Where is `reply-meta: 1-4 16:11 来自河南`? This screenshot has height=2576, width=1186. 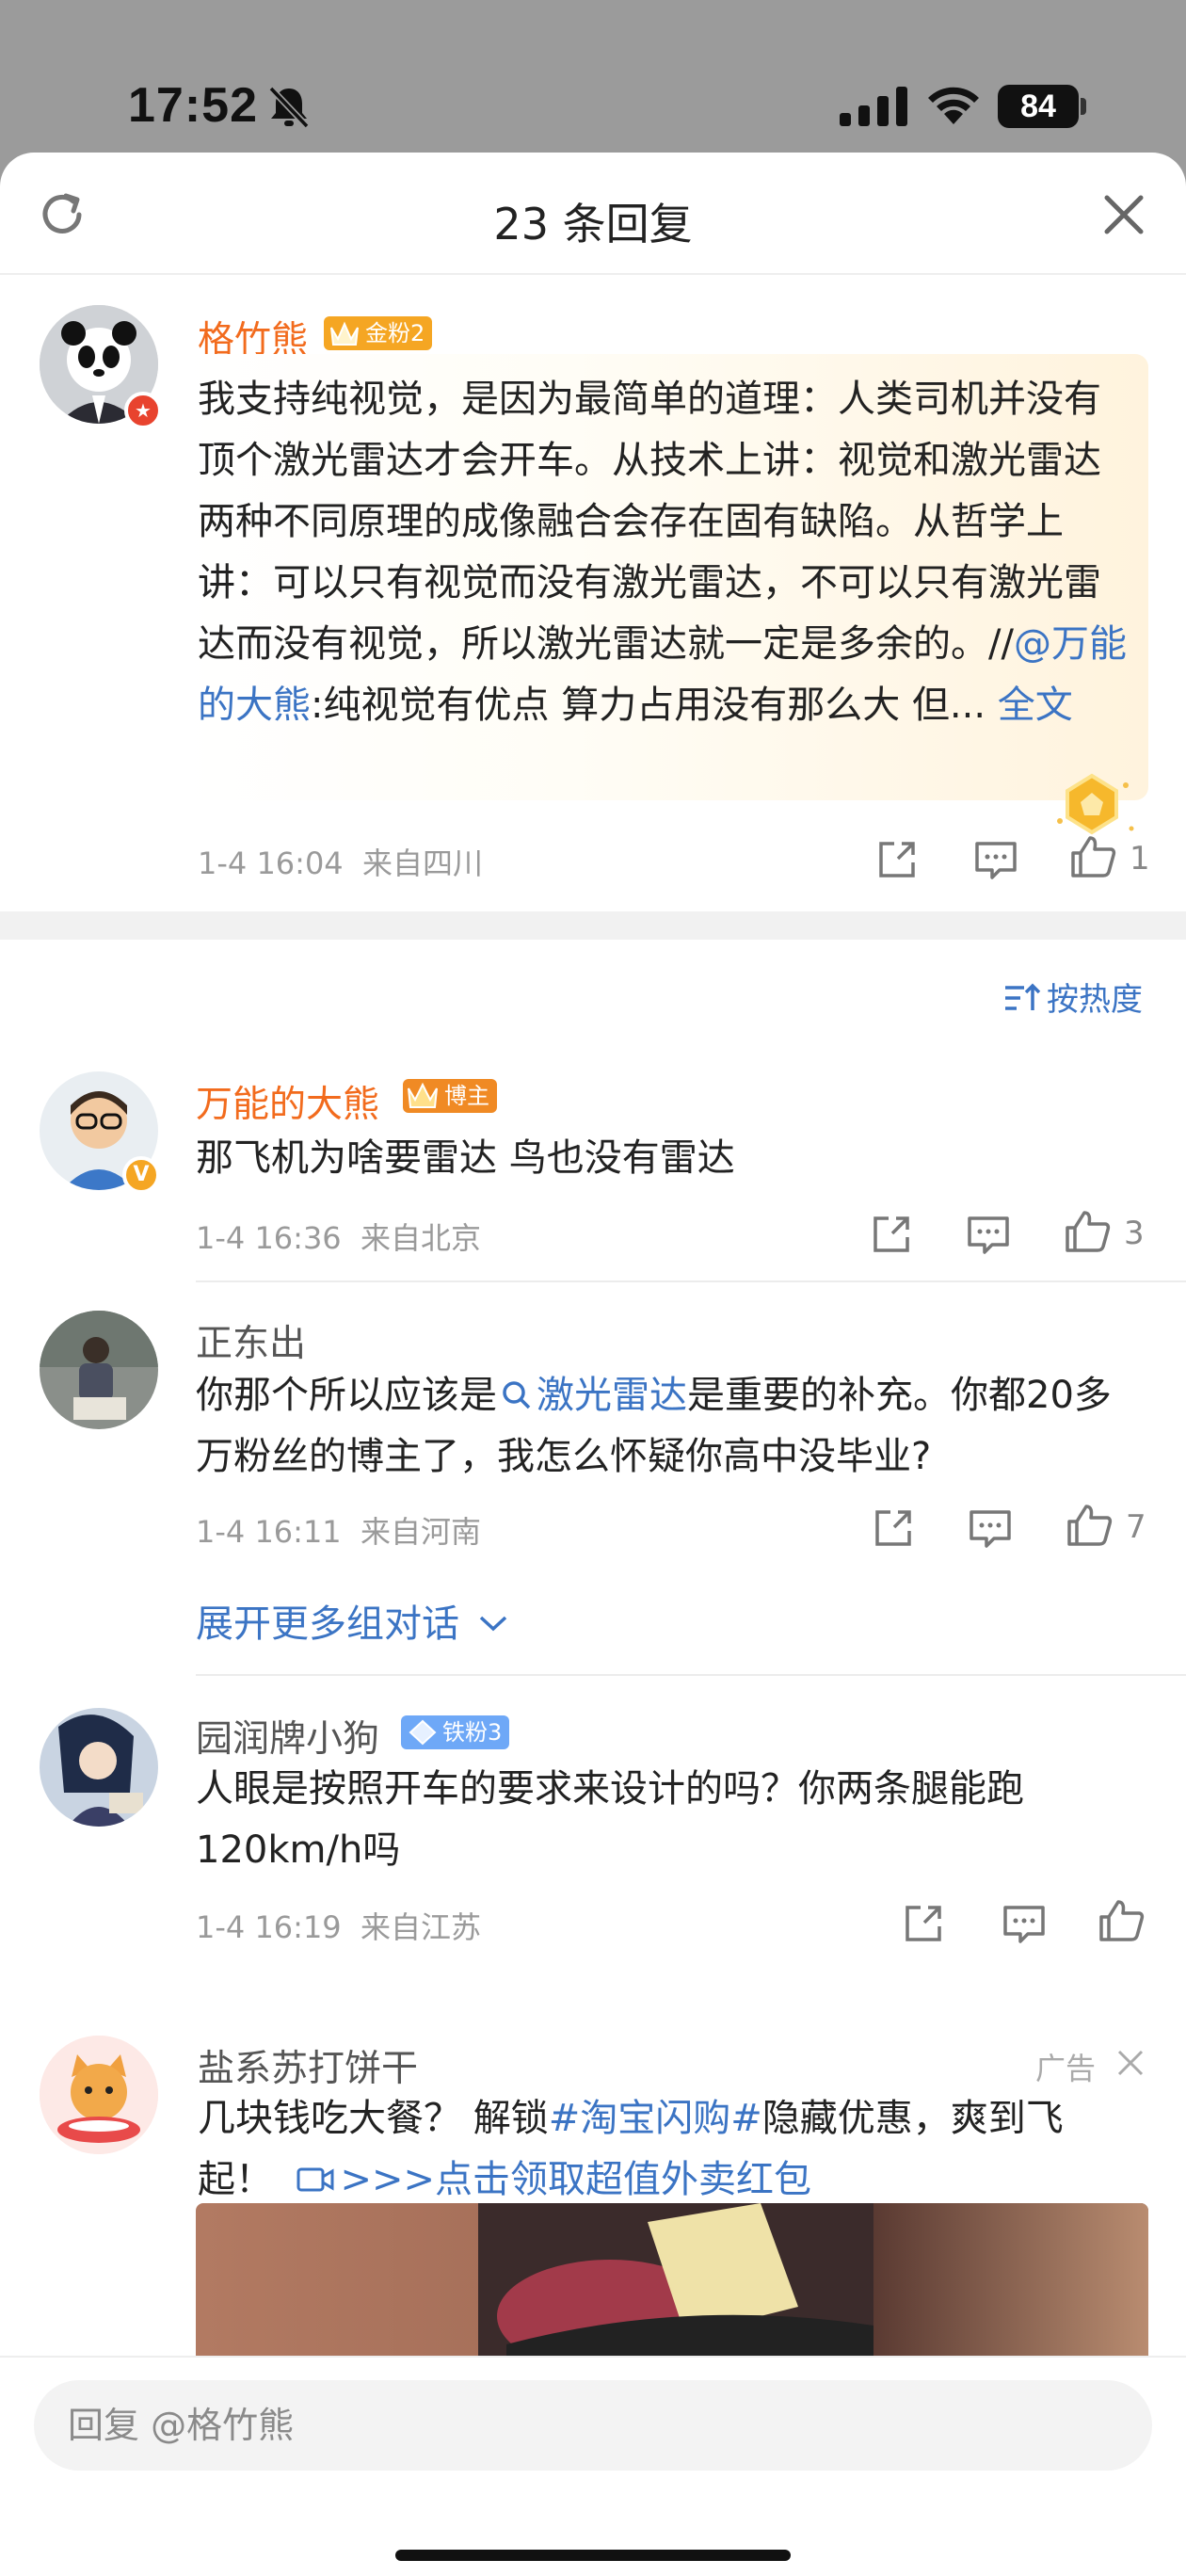 reply-meta: 1-4 16:11 来自河南 is located at coordinates (338, 1530).